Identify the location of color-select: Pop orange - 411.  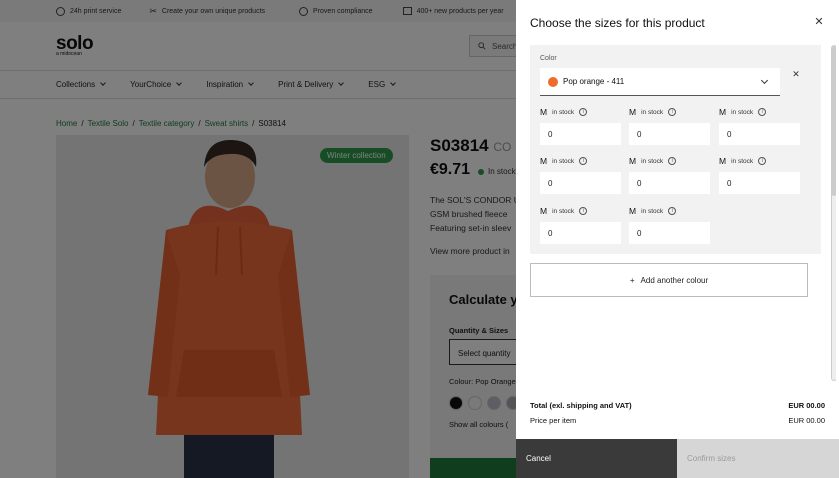
(660, 82).